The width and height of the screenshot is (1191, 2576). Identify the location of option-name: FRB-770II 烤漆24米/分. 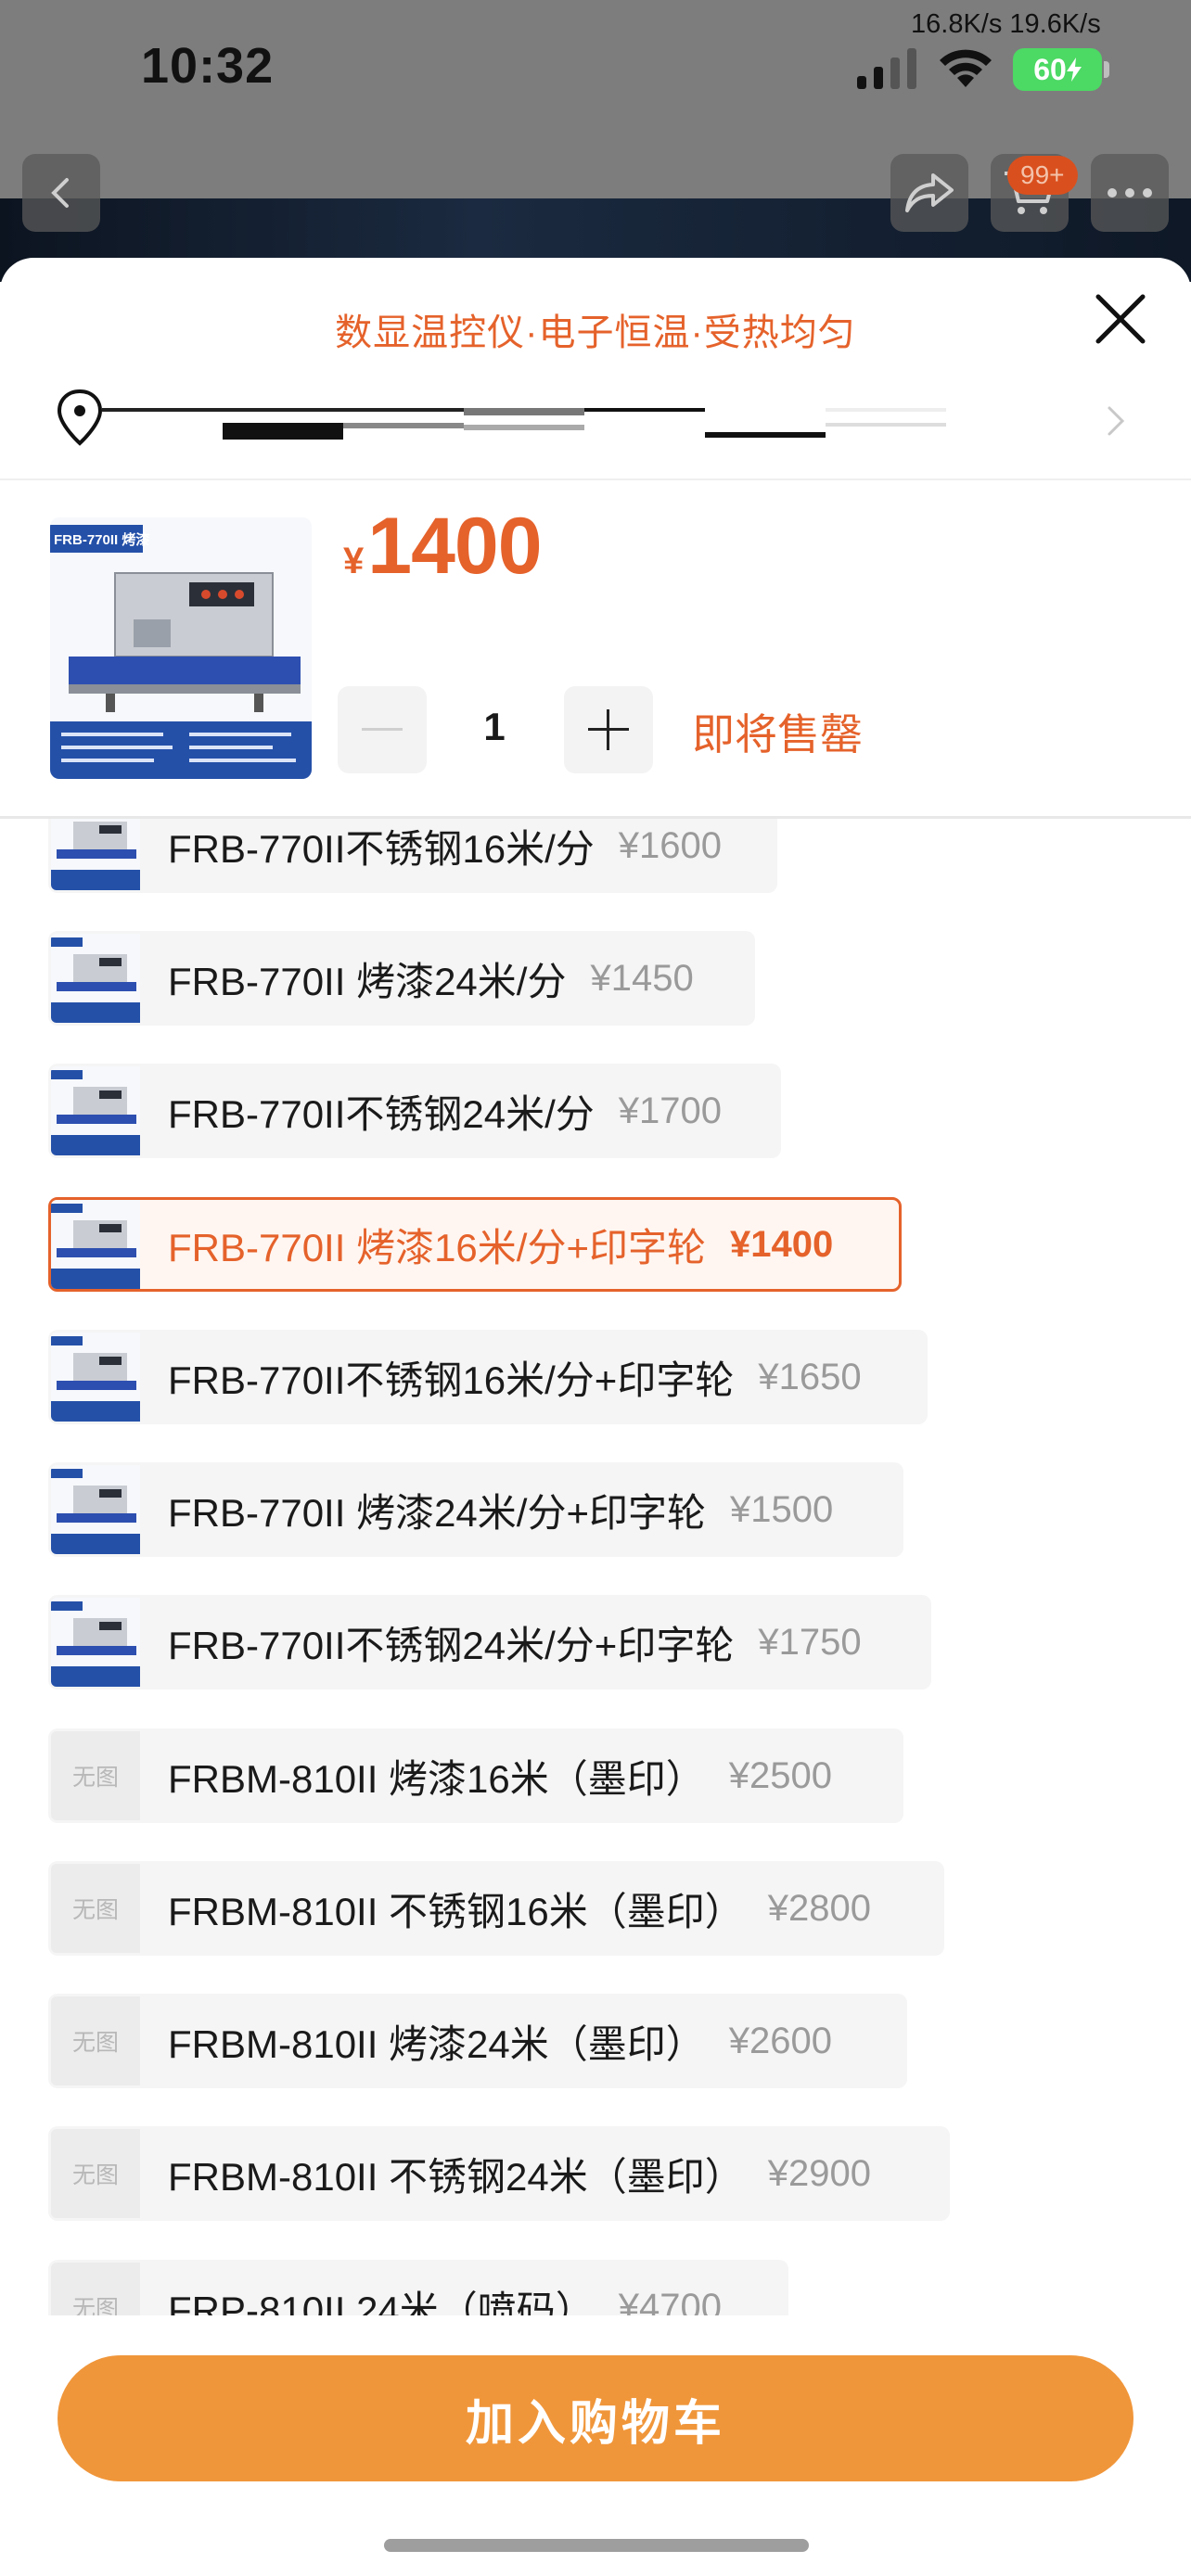
(367, 981).